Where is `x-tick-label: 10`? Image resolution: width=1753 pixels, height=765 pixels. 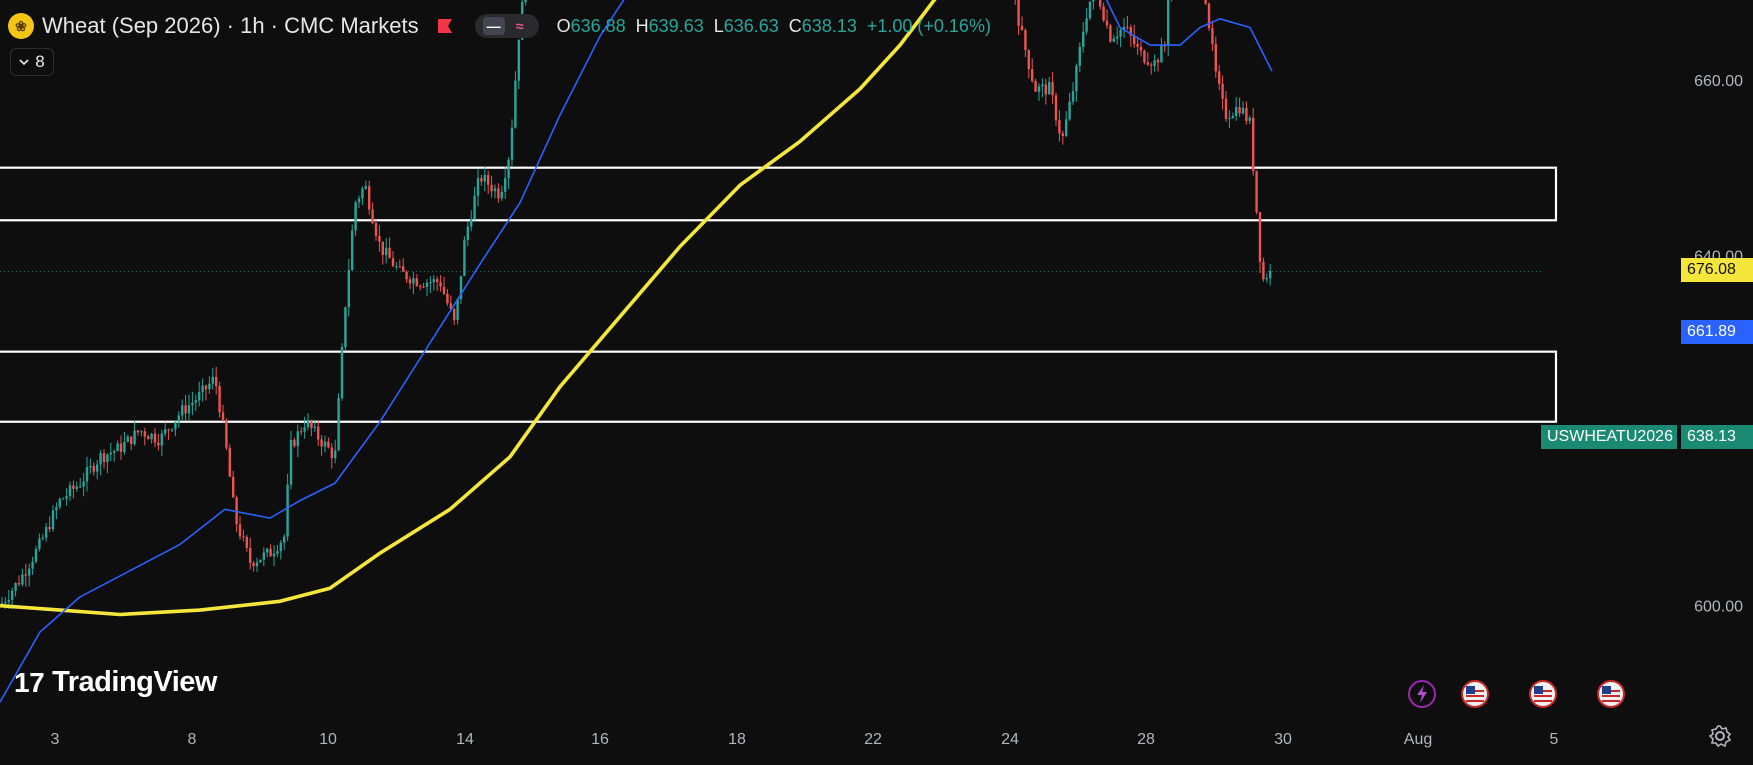
x-tick-label: 10 is located at coordinates (328, 739).